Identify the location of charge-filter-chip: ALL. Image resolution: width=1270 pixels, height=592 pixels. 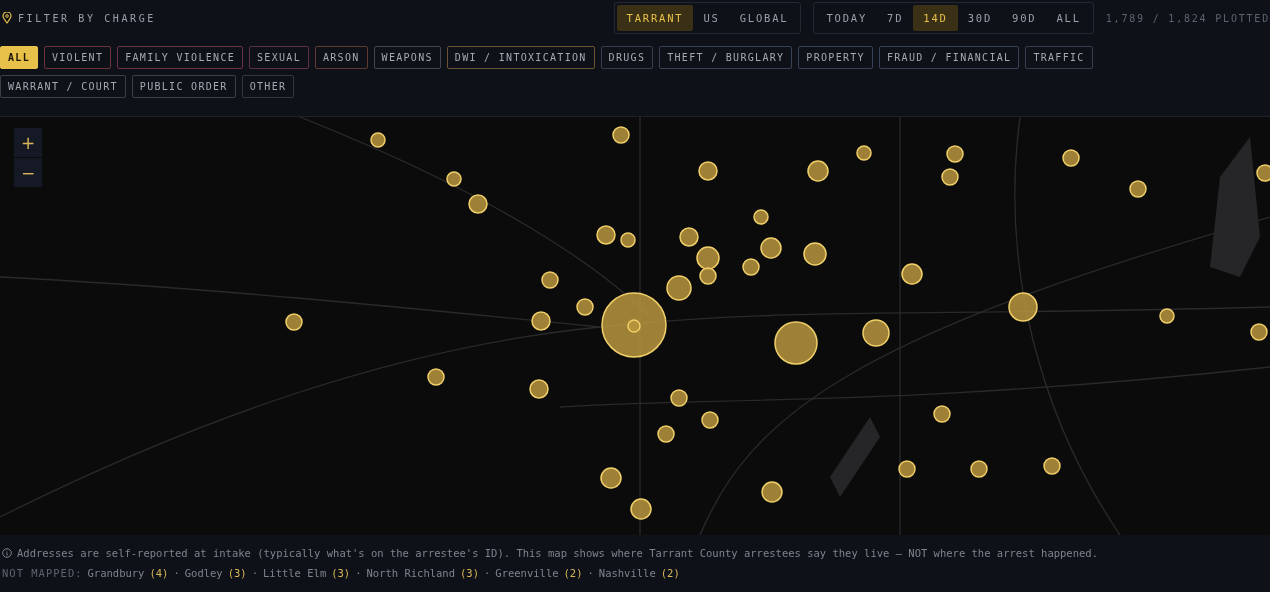
(19, 57).